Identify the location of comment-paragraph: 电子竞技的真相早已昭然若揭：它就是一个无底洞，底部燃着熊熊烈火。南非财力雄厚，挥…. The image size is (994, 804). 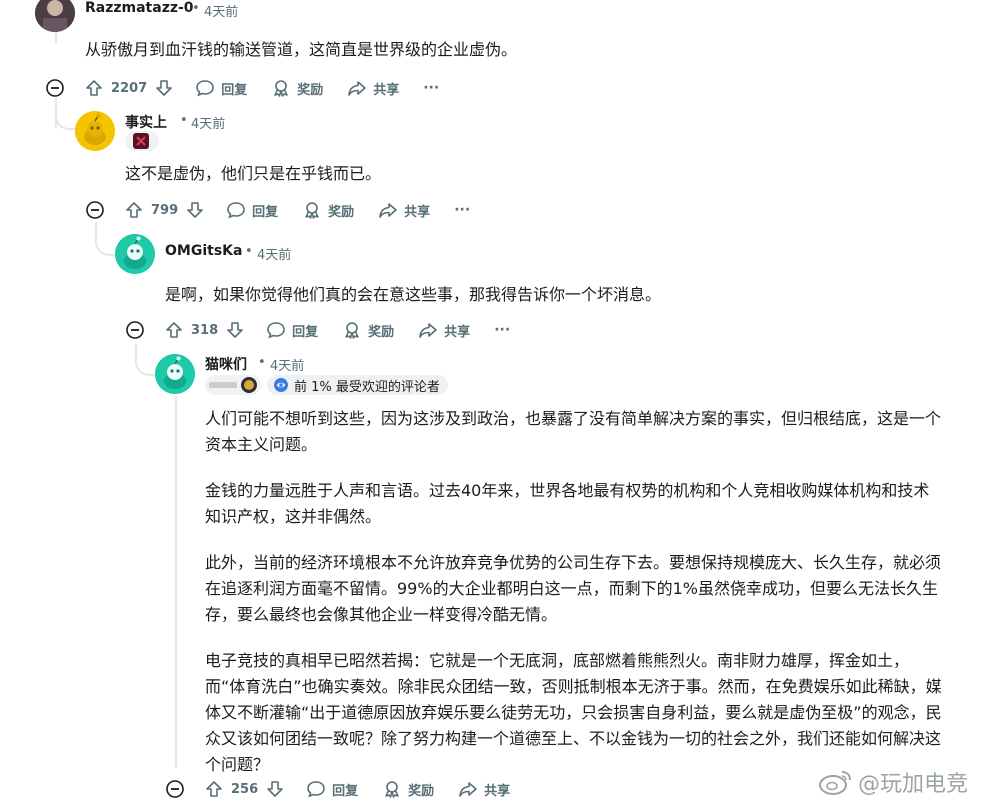
(573, 712).